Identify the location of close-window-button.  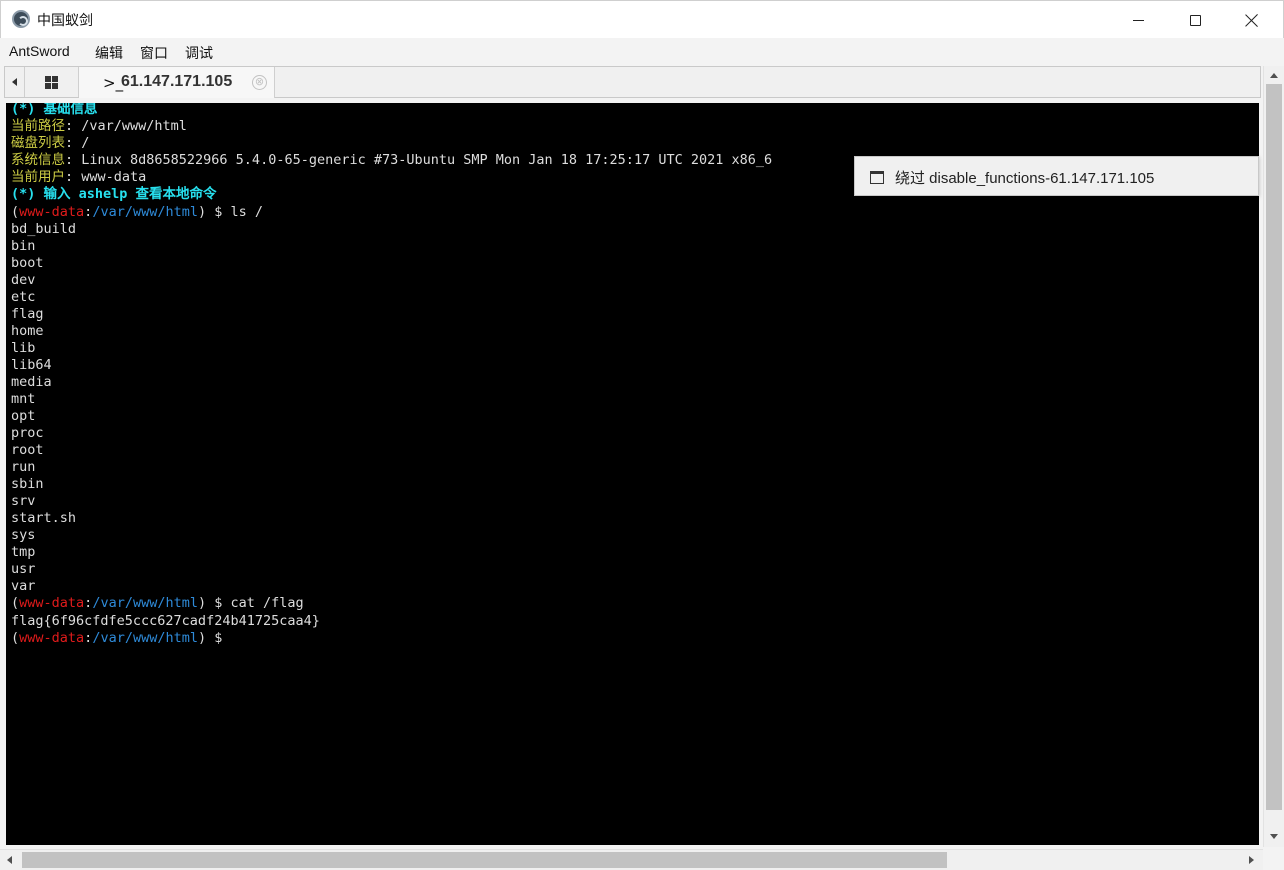
(1252, 20).